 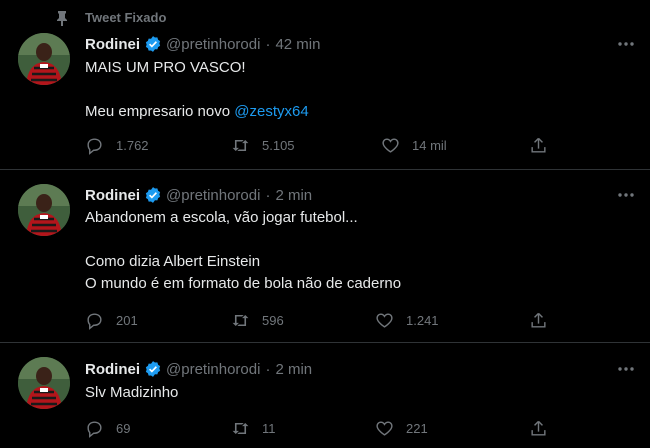 I want to click on like-button: 14 mil, so click(x=414, y=145).